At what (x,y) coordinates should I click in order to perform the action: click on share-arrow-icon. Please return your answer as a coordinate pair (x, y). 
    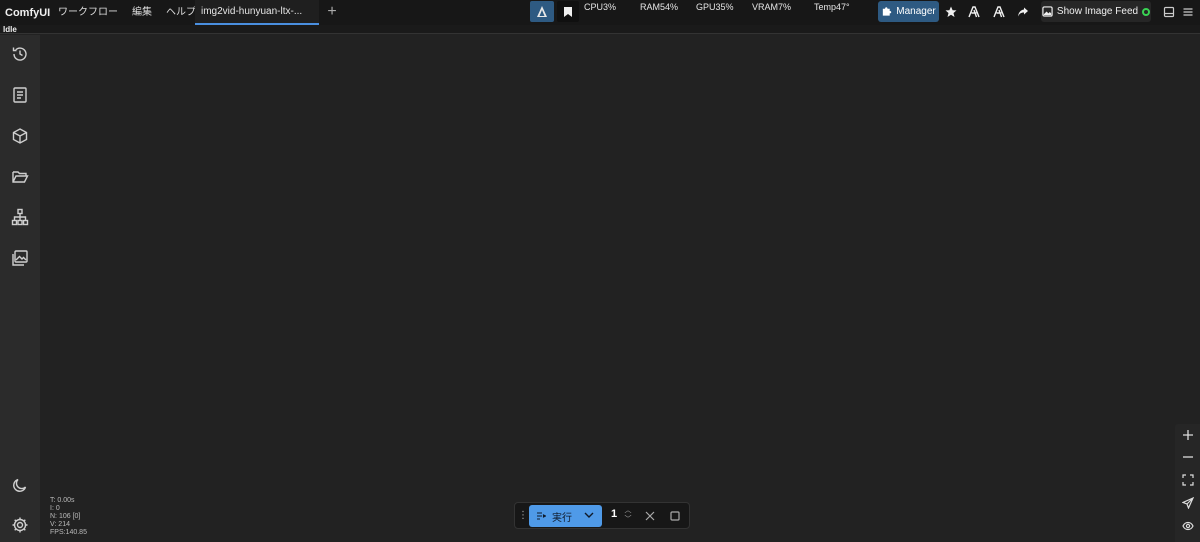
    Looking at the image, I should click on (1023, 11).